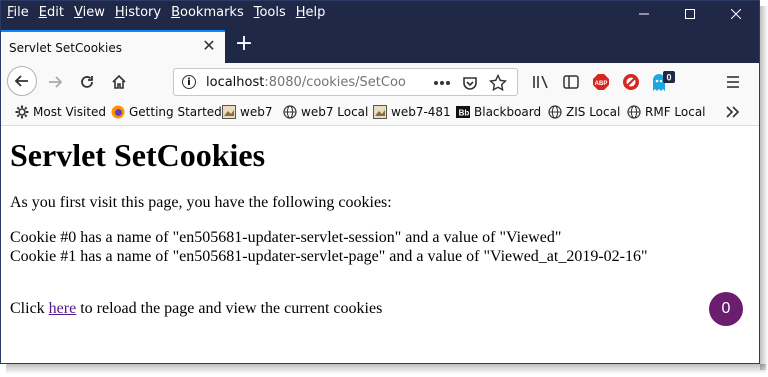 This screenshot has height=377, width=768. I want to click on bookmarks-overflow-button, so click(733, 112).